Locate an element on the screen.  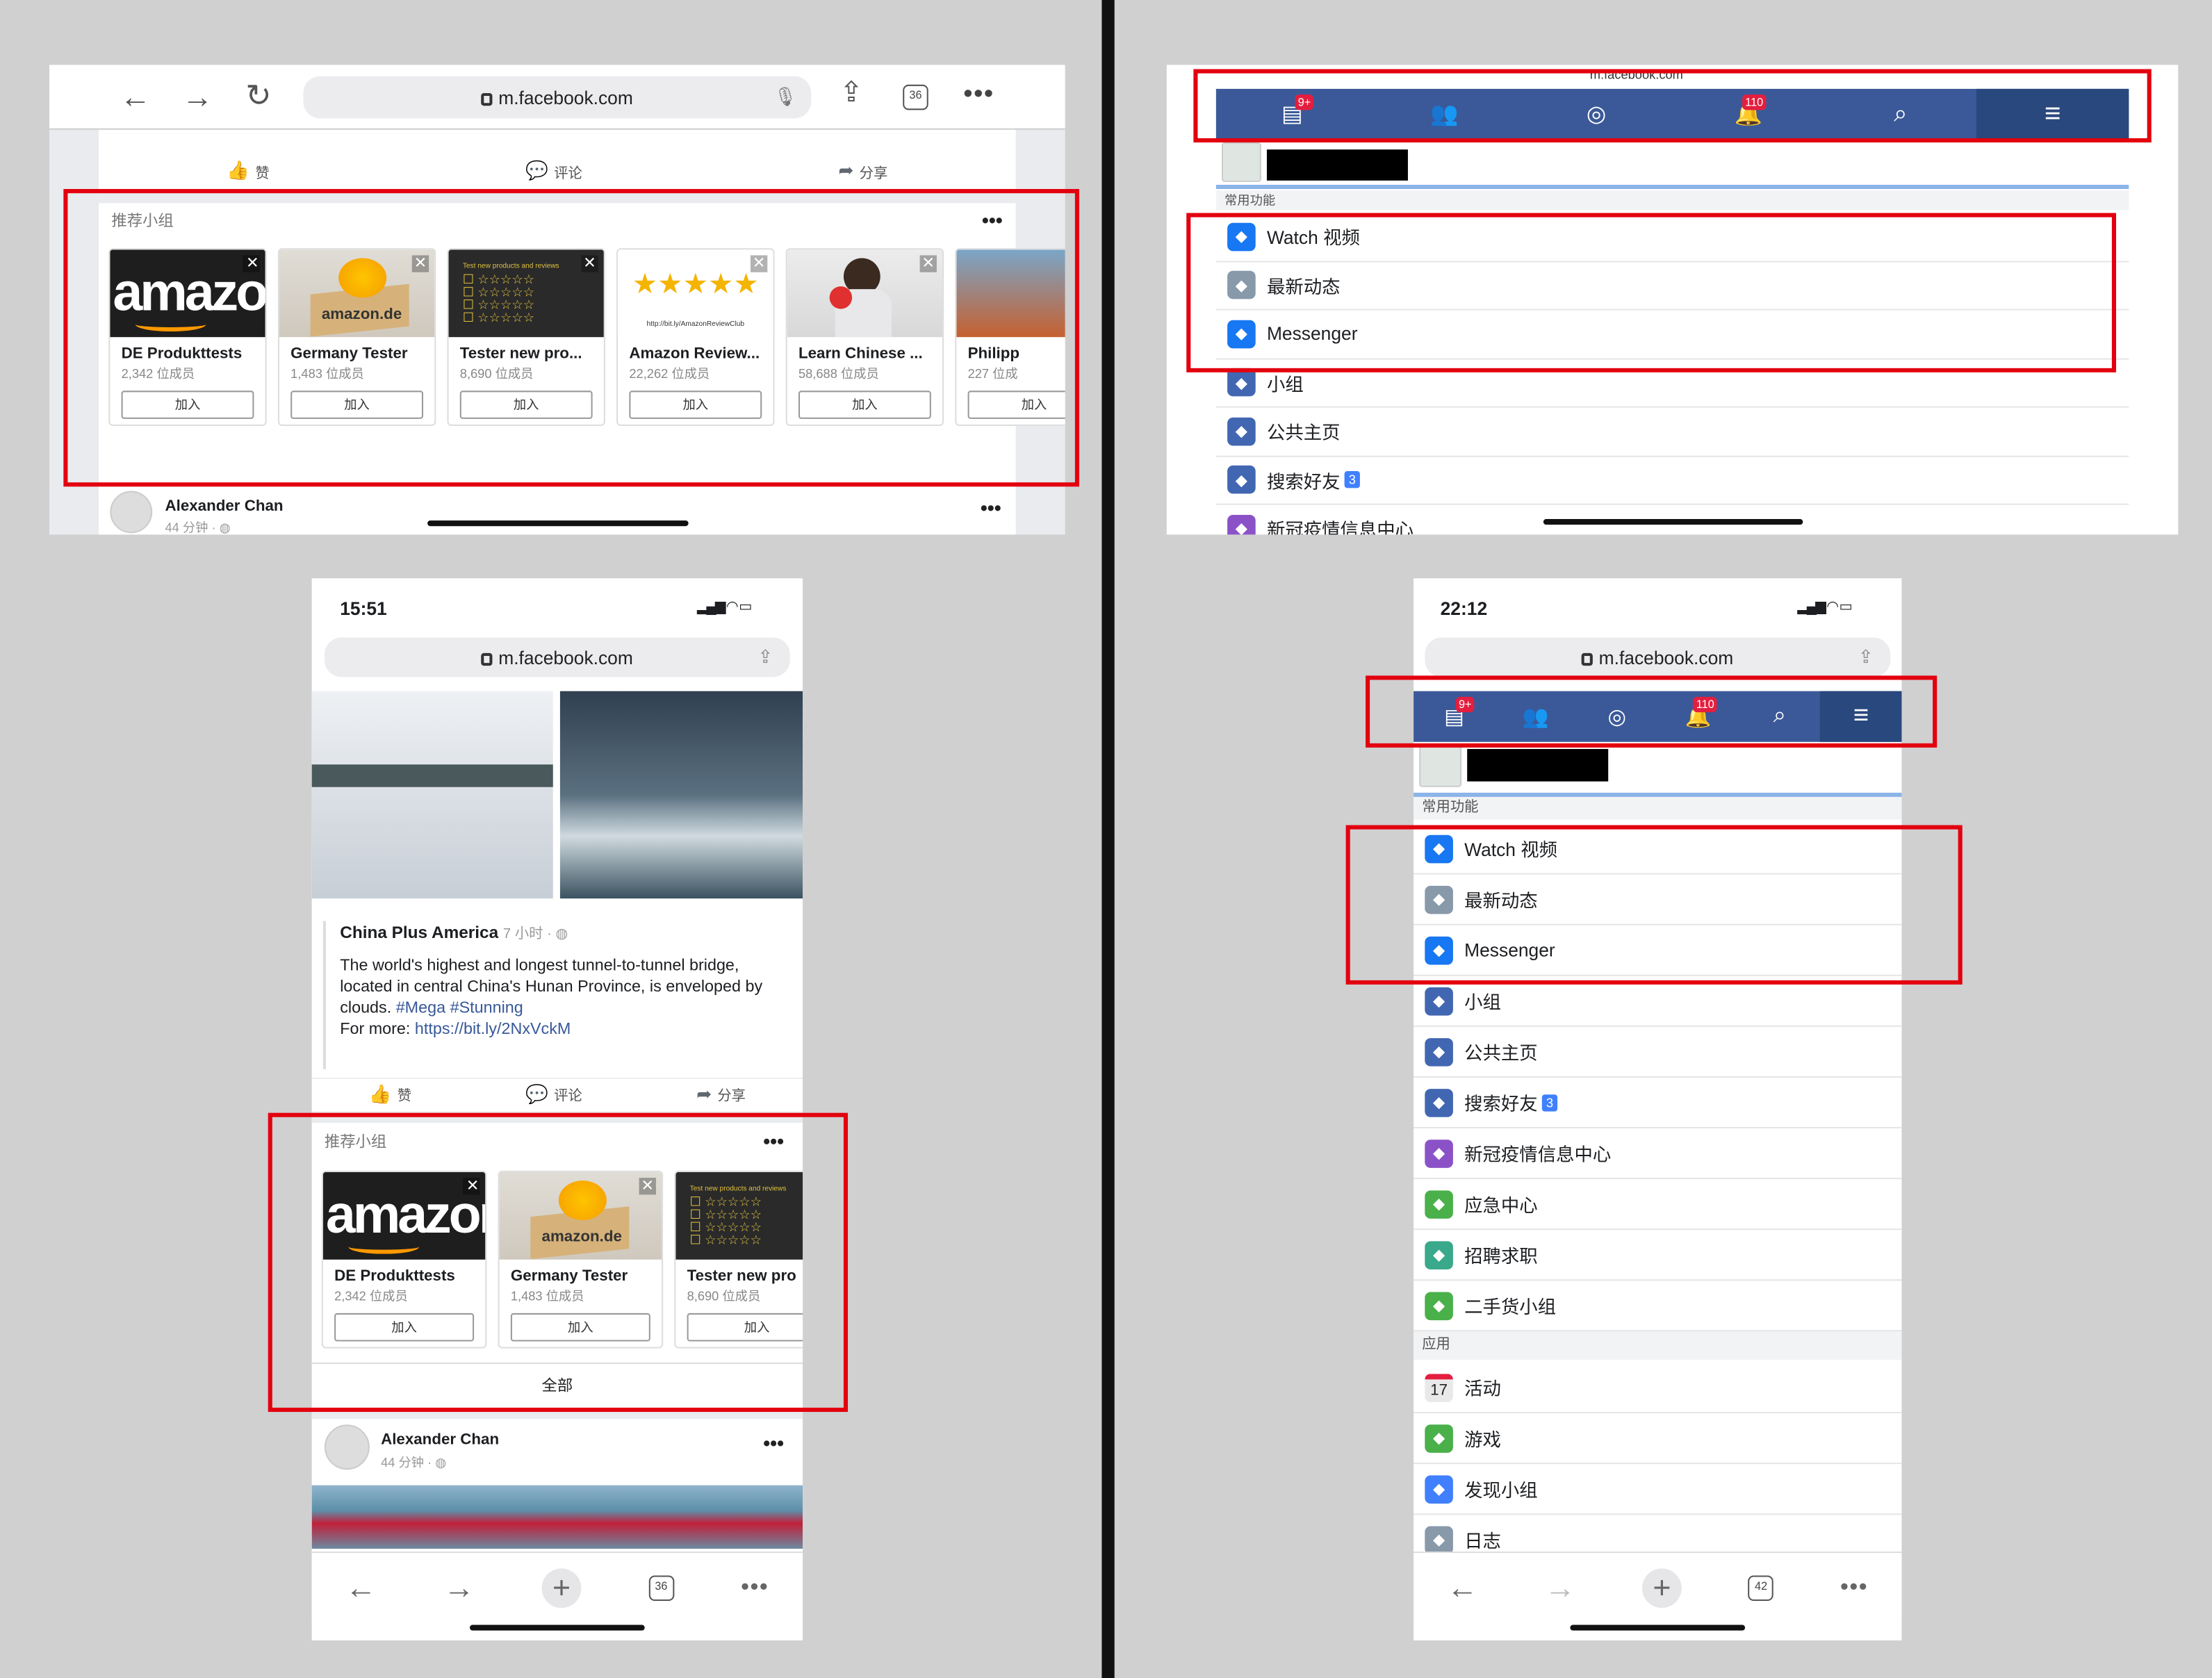
post-image-bridge-clouds is located at coordinates (432, 795).